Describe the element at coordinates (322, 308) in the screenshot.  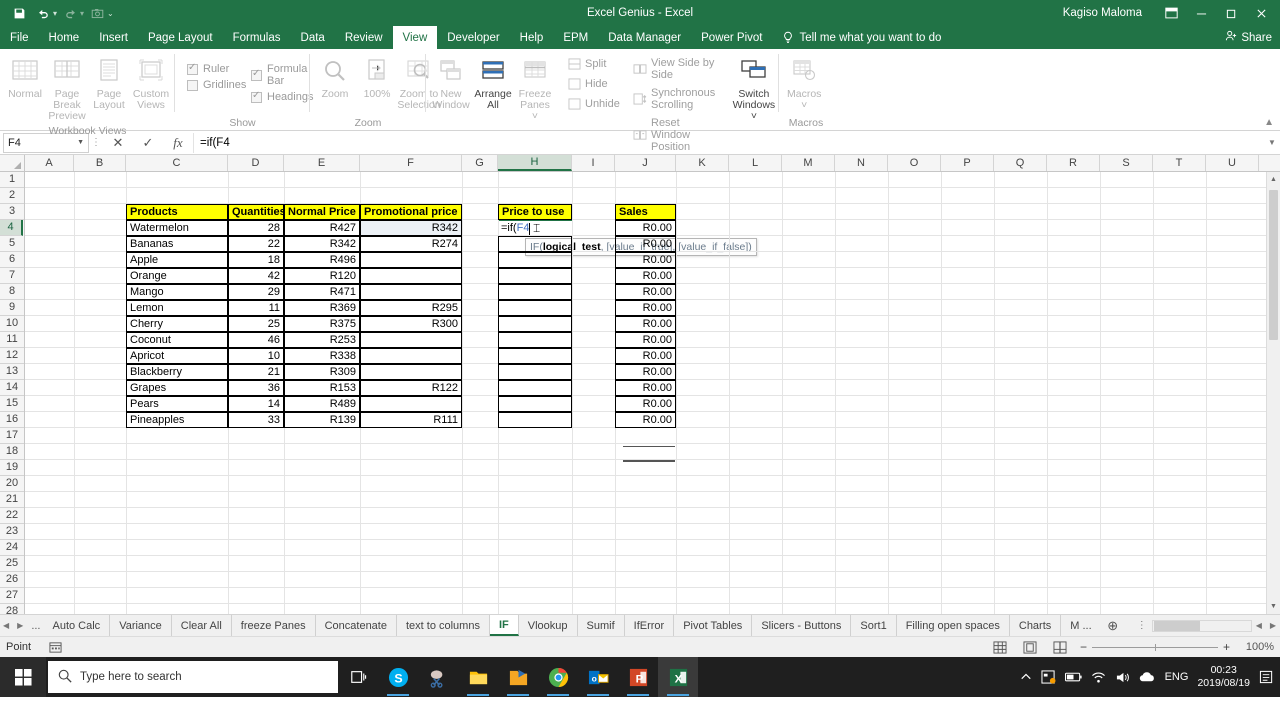
I see `cell-E9: R369` at that location.